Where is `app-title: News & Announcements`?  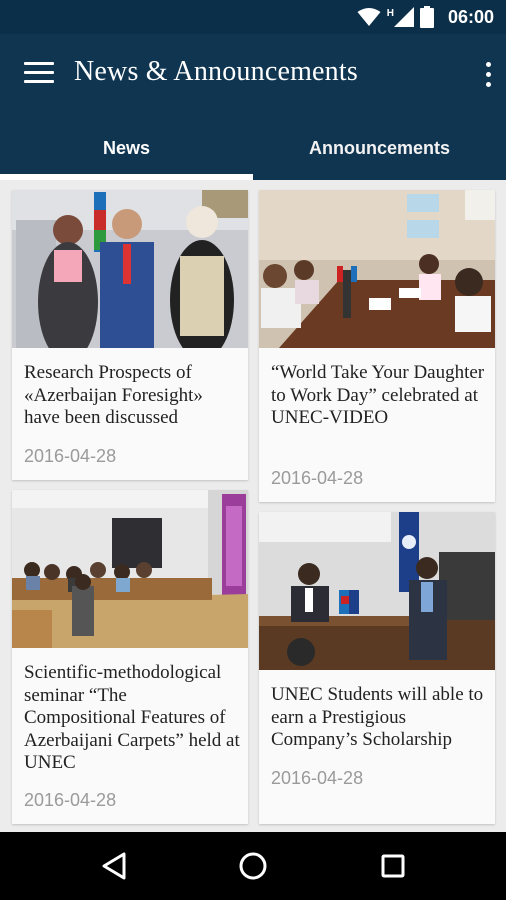 app-title: News & Announcements is located at coordinates (216, 71).